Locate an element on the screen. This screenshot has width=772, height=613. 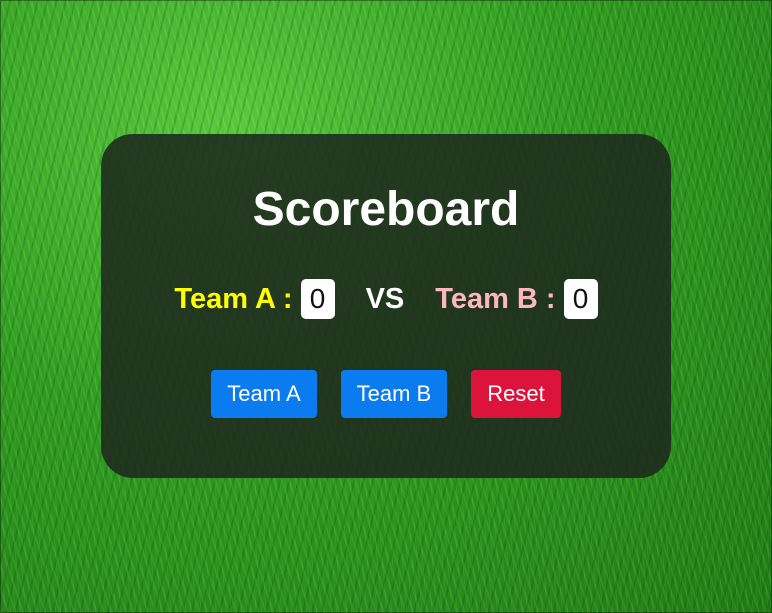
button-row: Team A Team B Reset is located at coordinates (386, 394).